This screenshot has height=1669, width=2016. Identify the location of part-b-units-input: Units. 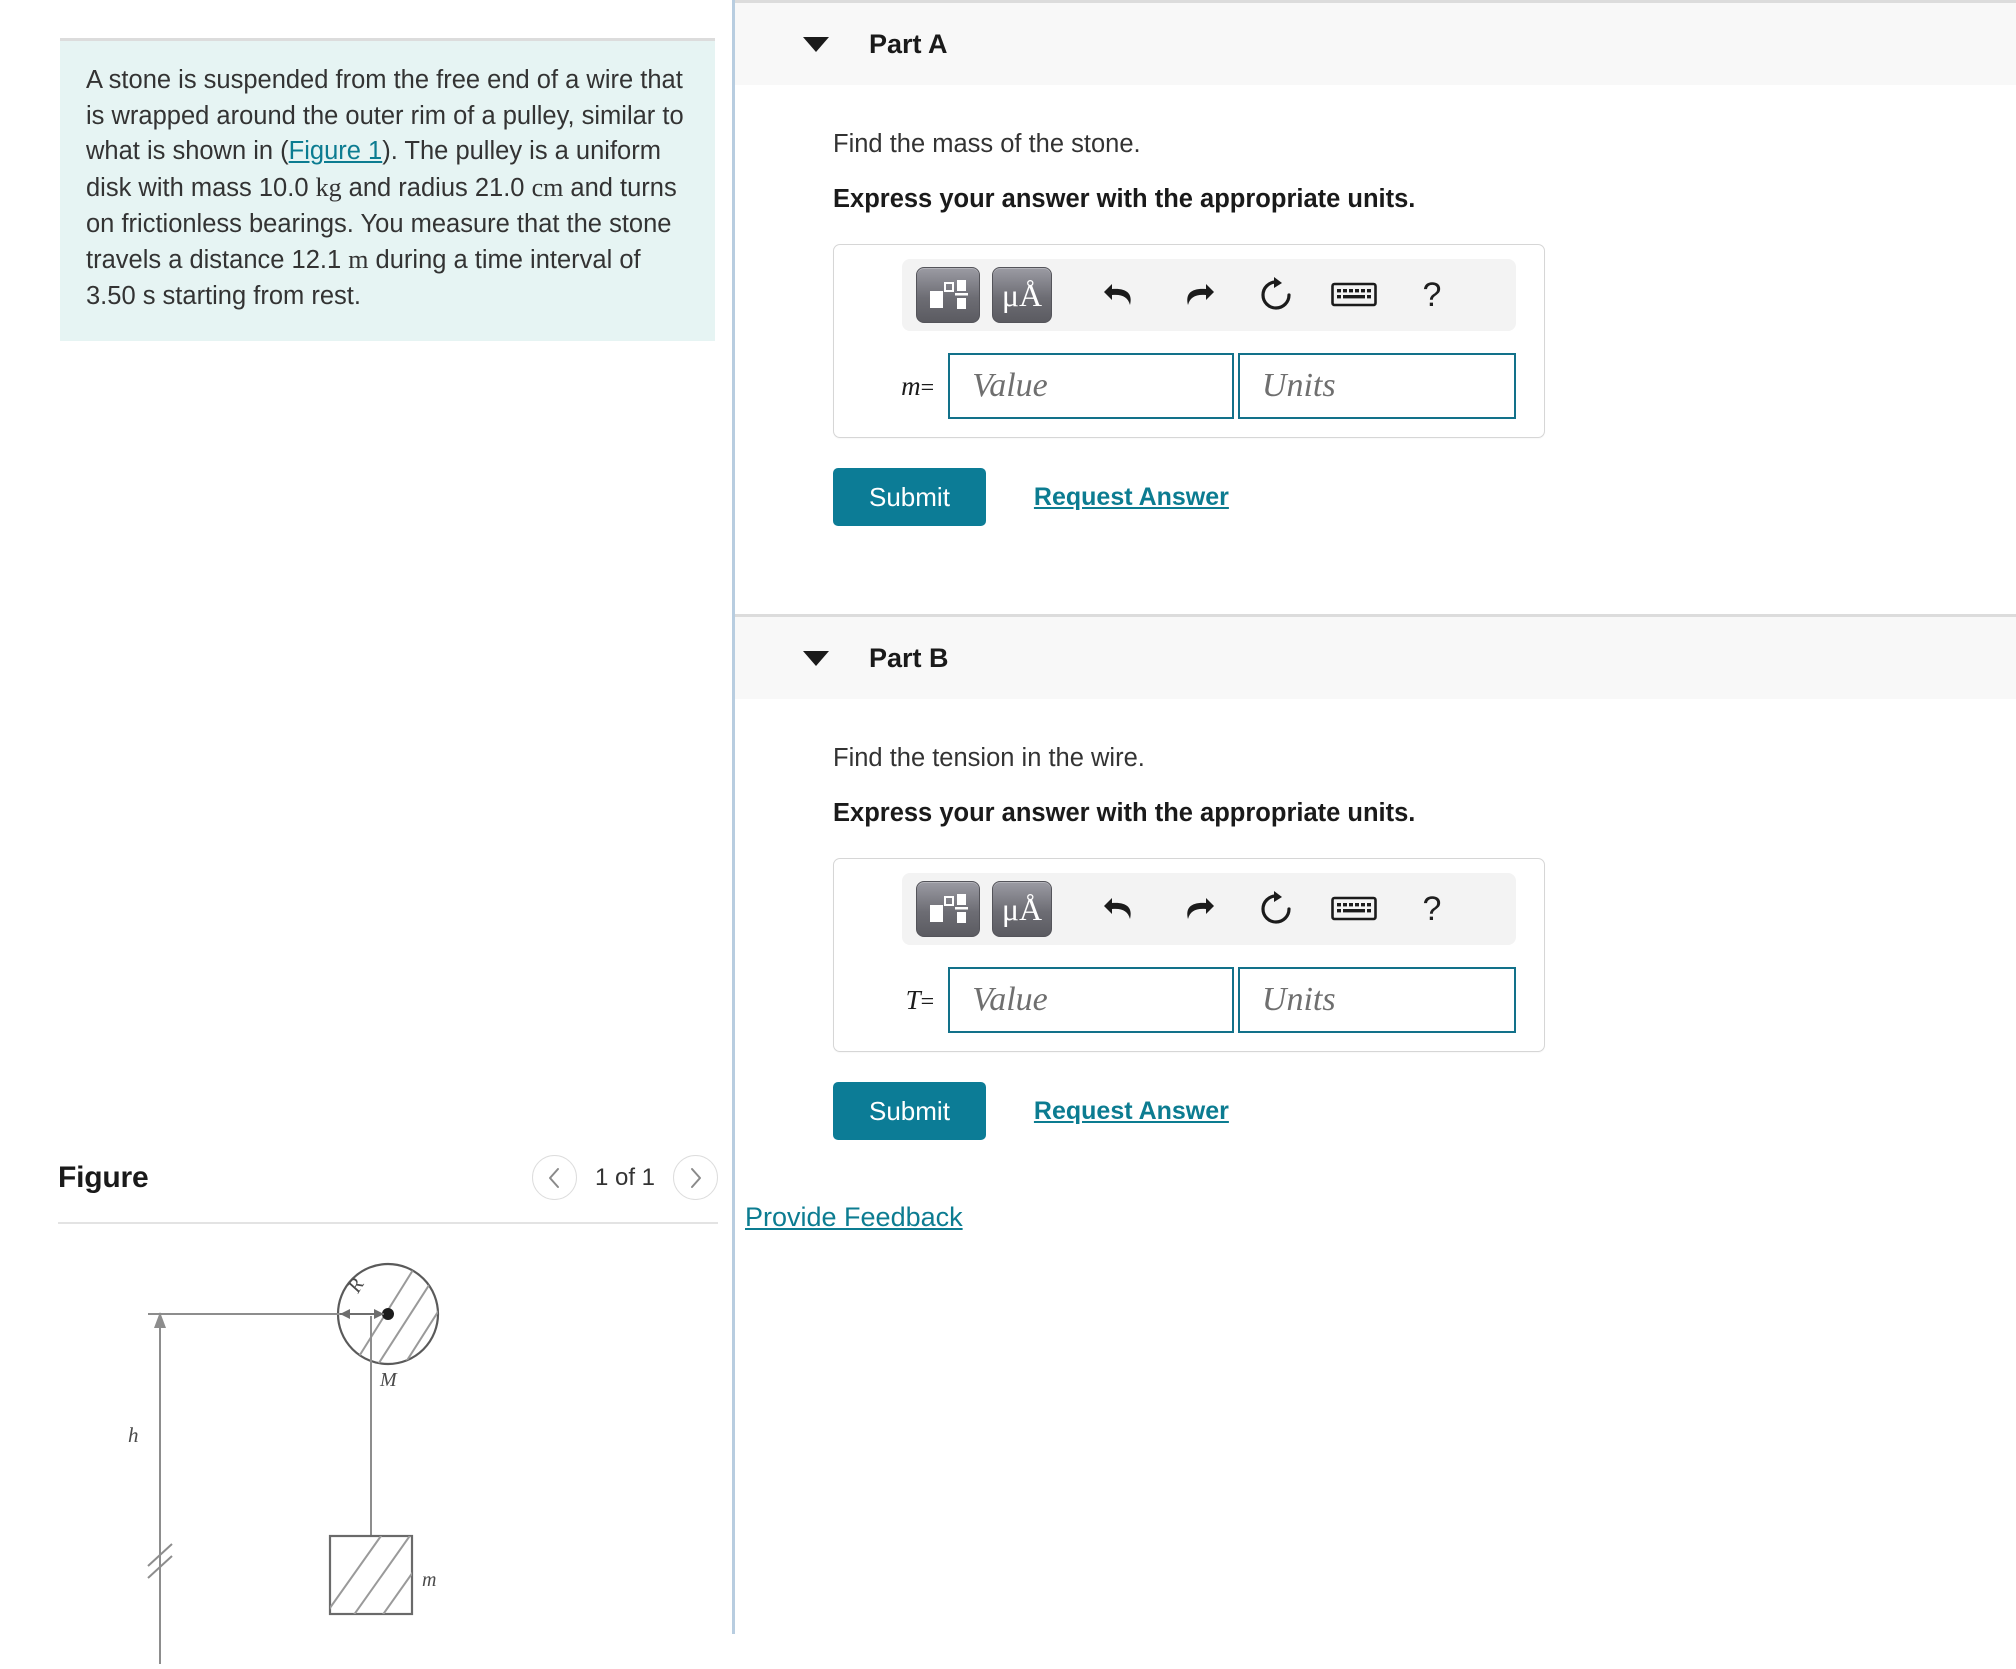
(1376, 1000).